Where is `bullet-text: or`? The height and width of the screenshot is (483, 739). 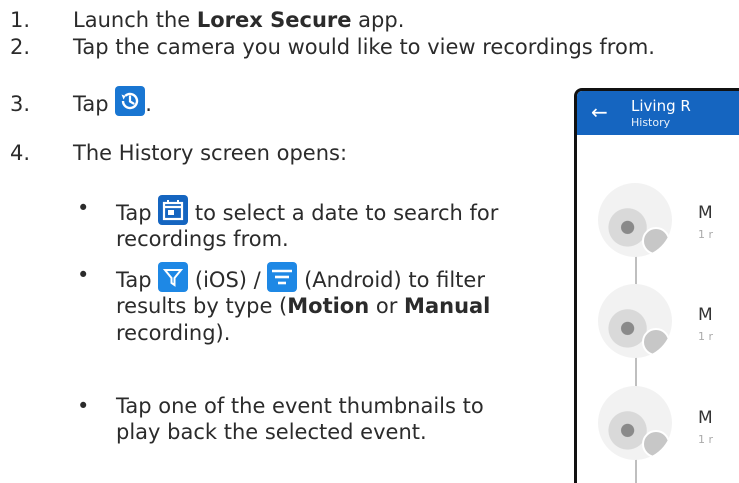 bullet-text: or is located at coordinates (387, 306).